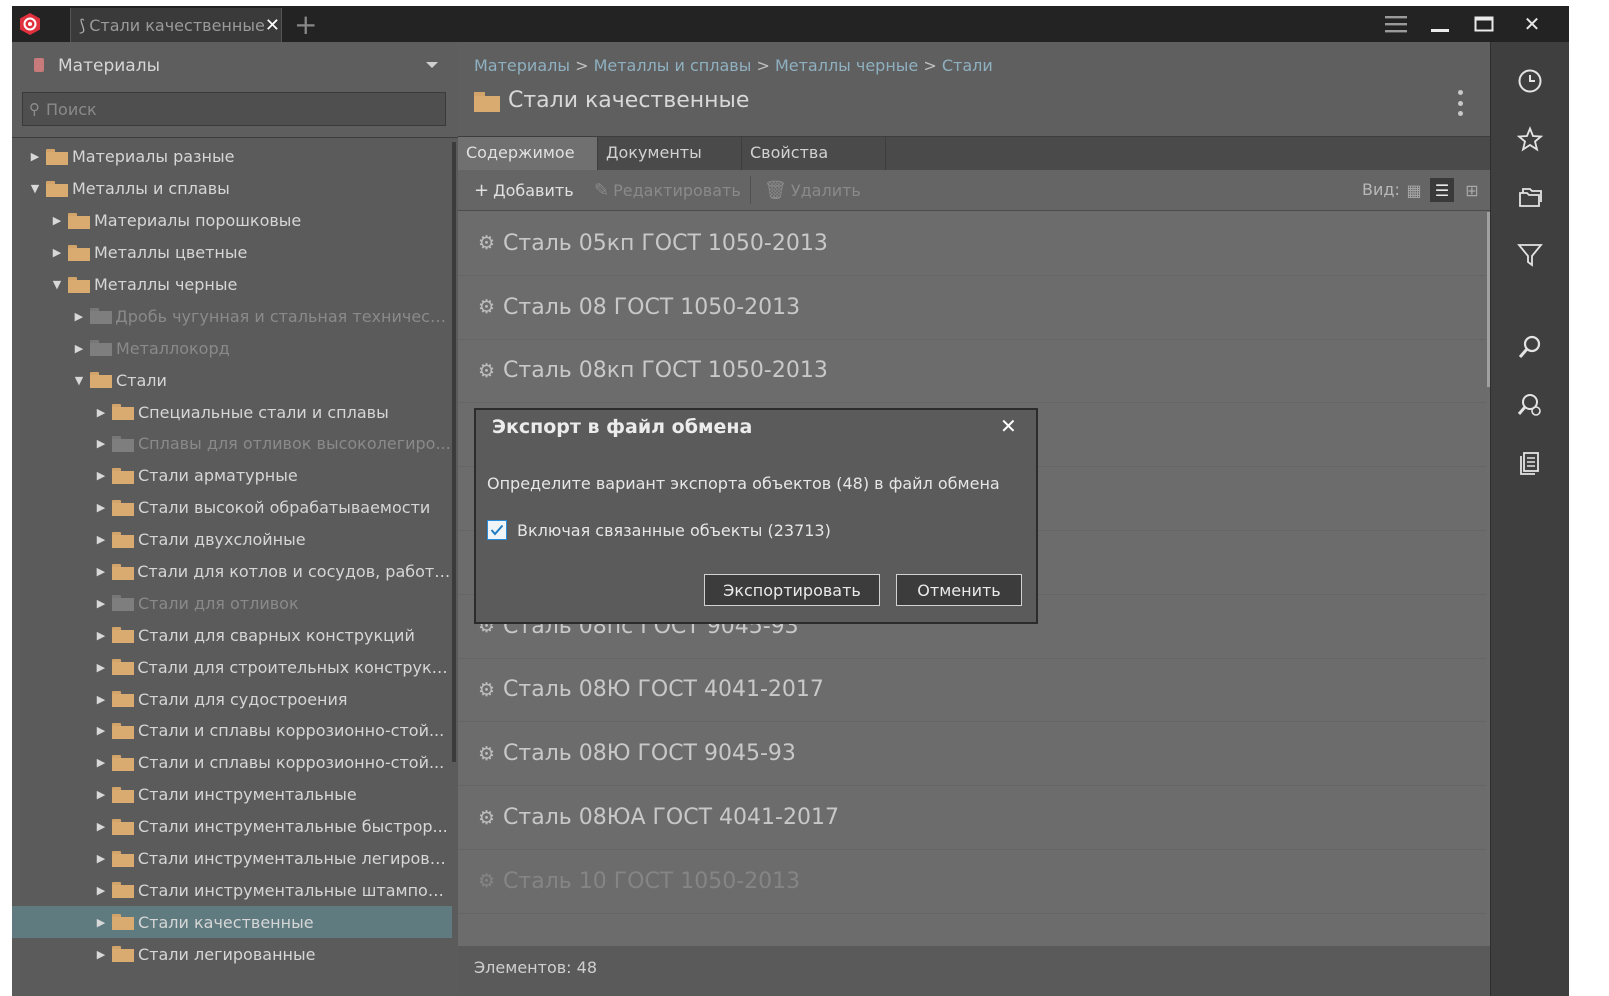 The width and height of the screenshot is (1609, 996). What do you see at coordinates (667, 190) in the screenshot?
I see `edit-button: ✎ Редактировать` at bounding box center [667, 190].